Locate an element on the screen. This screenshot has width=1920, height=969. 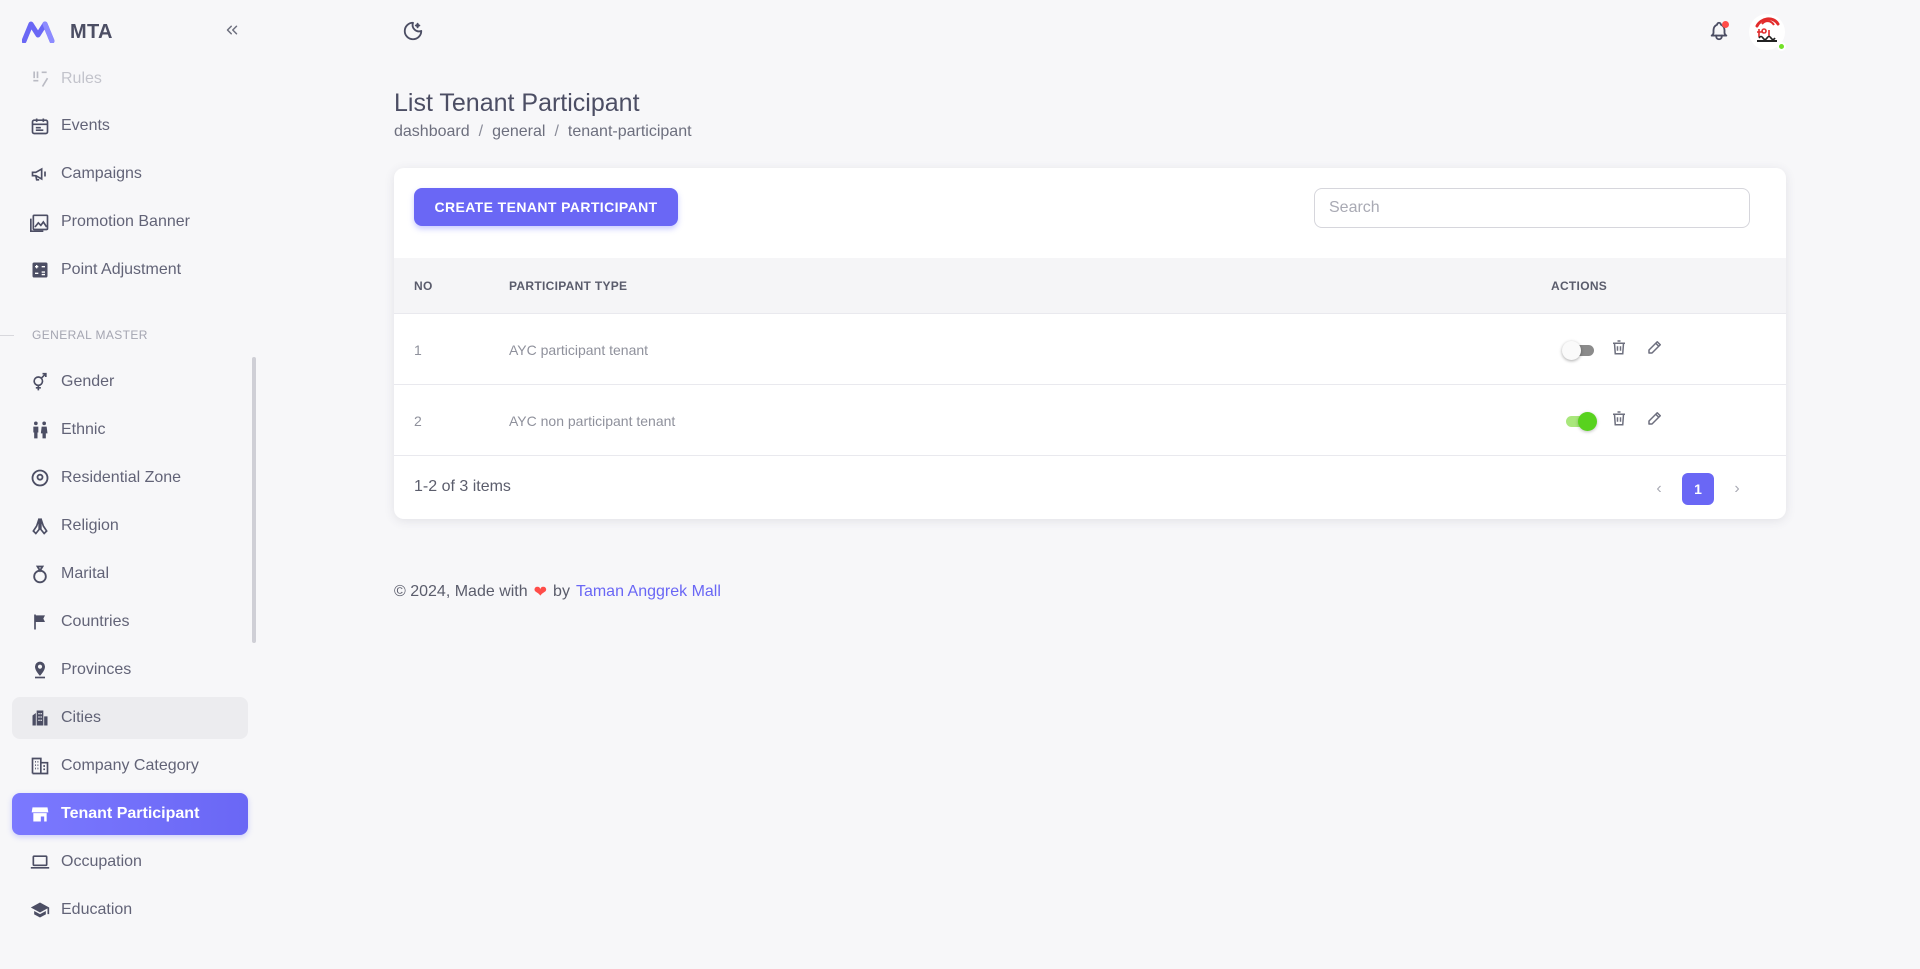
column-header-actions: ACTIONS is located at coordinates (1579, 286).